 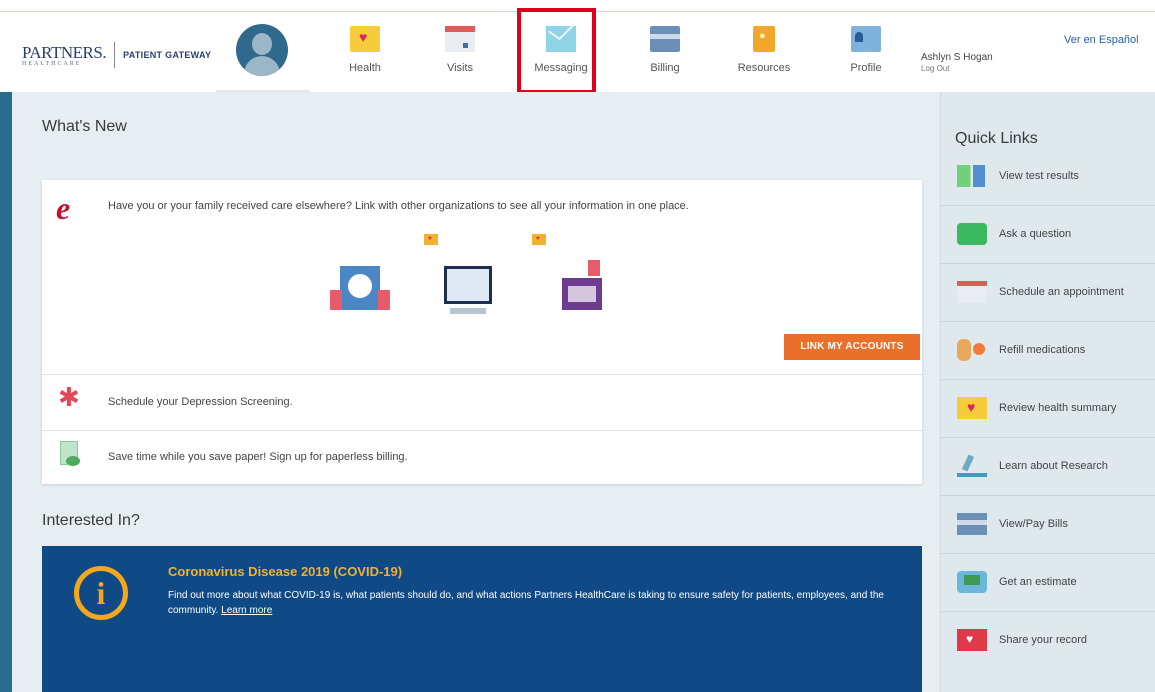 I want to click on avatar-head, so click(x=262, y=44).